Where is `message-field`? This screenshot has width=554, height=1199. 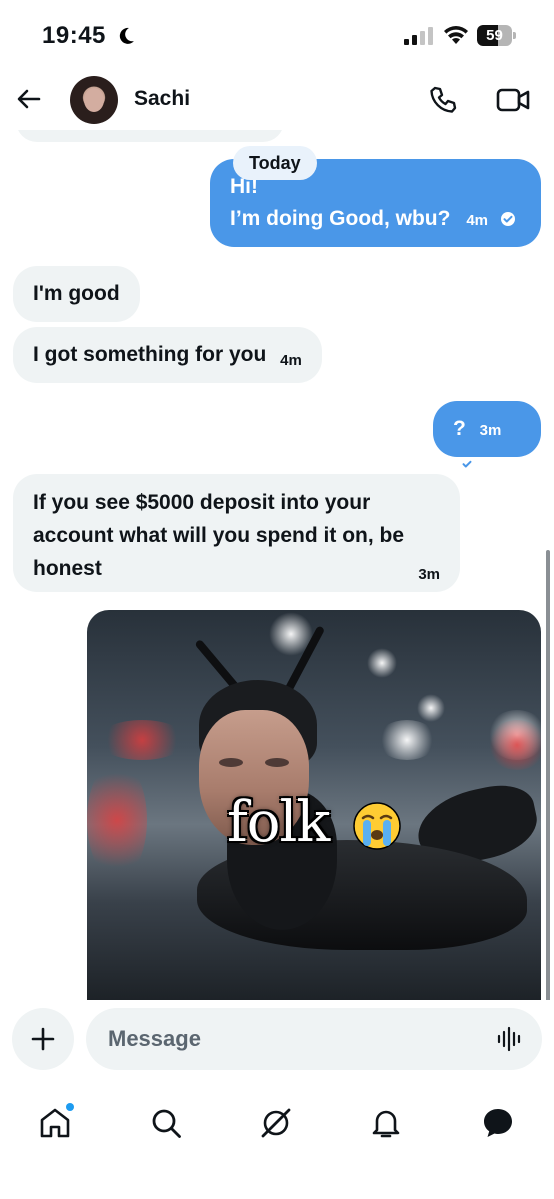 message-field is located at coordinates (314, 1039).